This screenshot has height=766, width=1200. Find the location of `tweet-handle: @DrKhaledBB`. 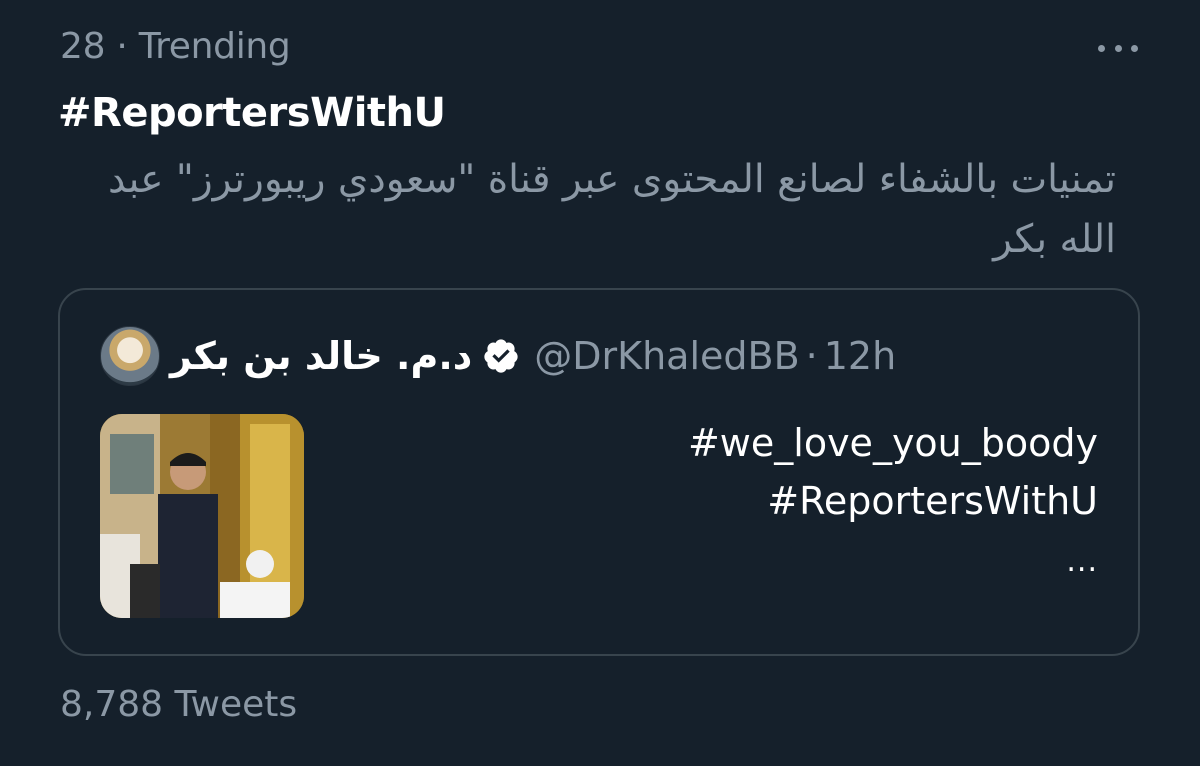

tweet-handle: @DrKhaledBB is located at coordinates (666, 356).